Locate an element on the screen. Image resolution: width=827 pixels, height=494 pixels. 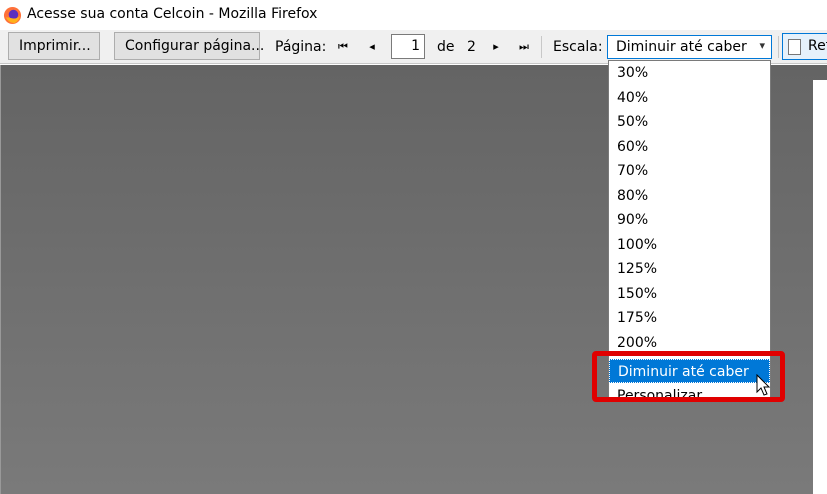
scale-option: 175% is located at coordinates (689, 318).